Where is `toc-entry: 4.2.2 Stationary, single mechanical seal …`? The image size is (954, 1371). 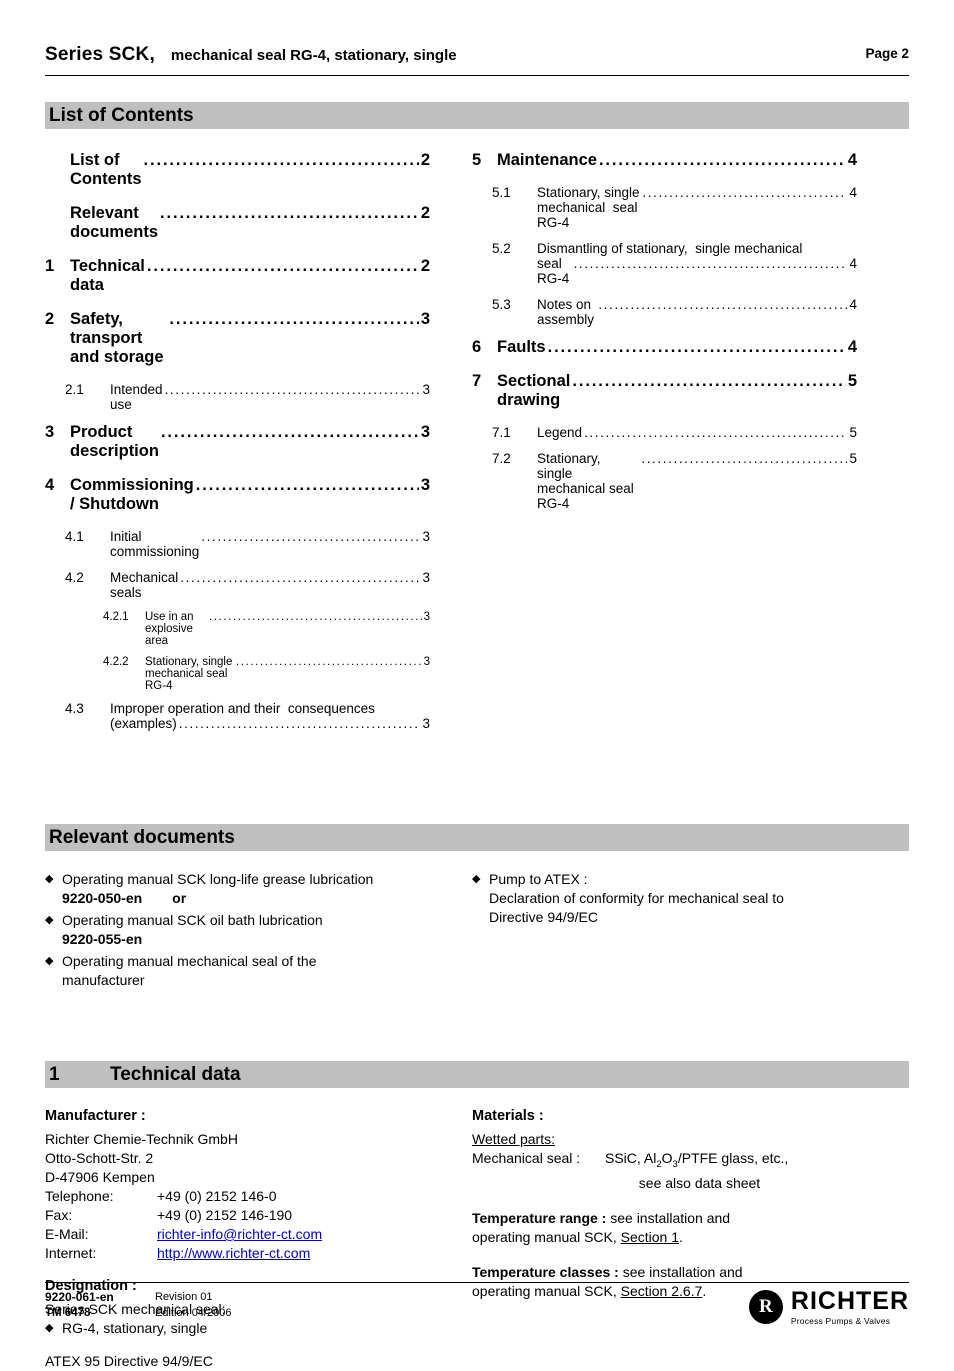
toc-entry: 4.2.2 Stationary, single mechanical seal … is located at coordinates (237, 674).